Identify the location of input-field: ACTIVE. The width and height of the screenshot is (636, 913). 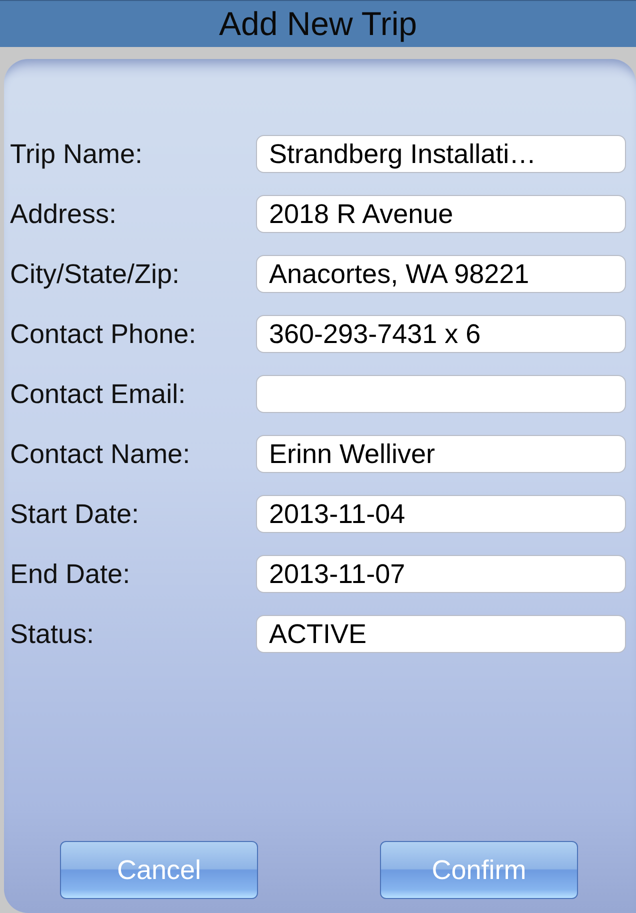
(441, 634).